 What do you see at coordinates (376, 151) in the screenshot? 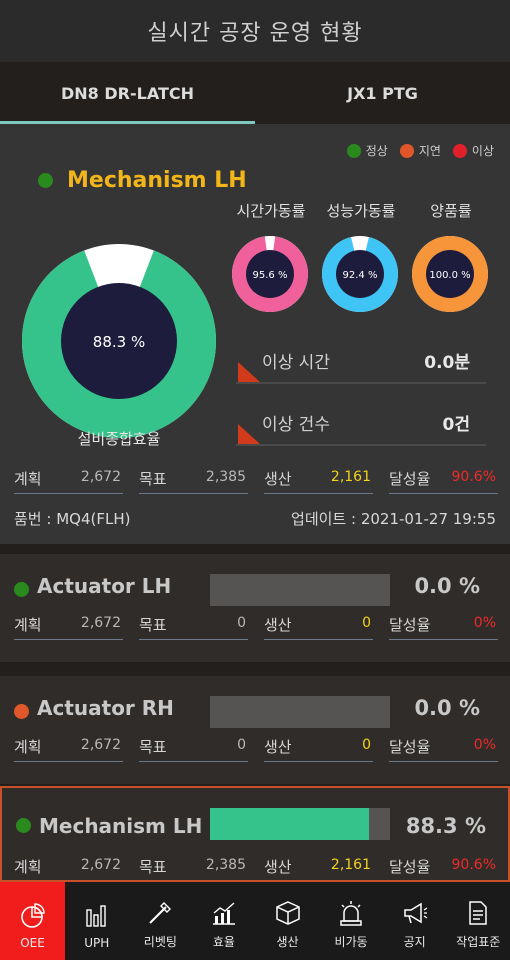
I see `legend-normal-label: 정상` at bounding box center [376, 151].